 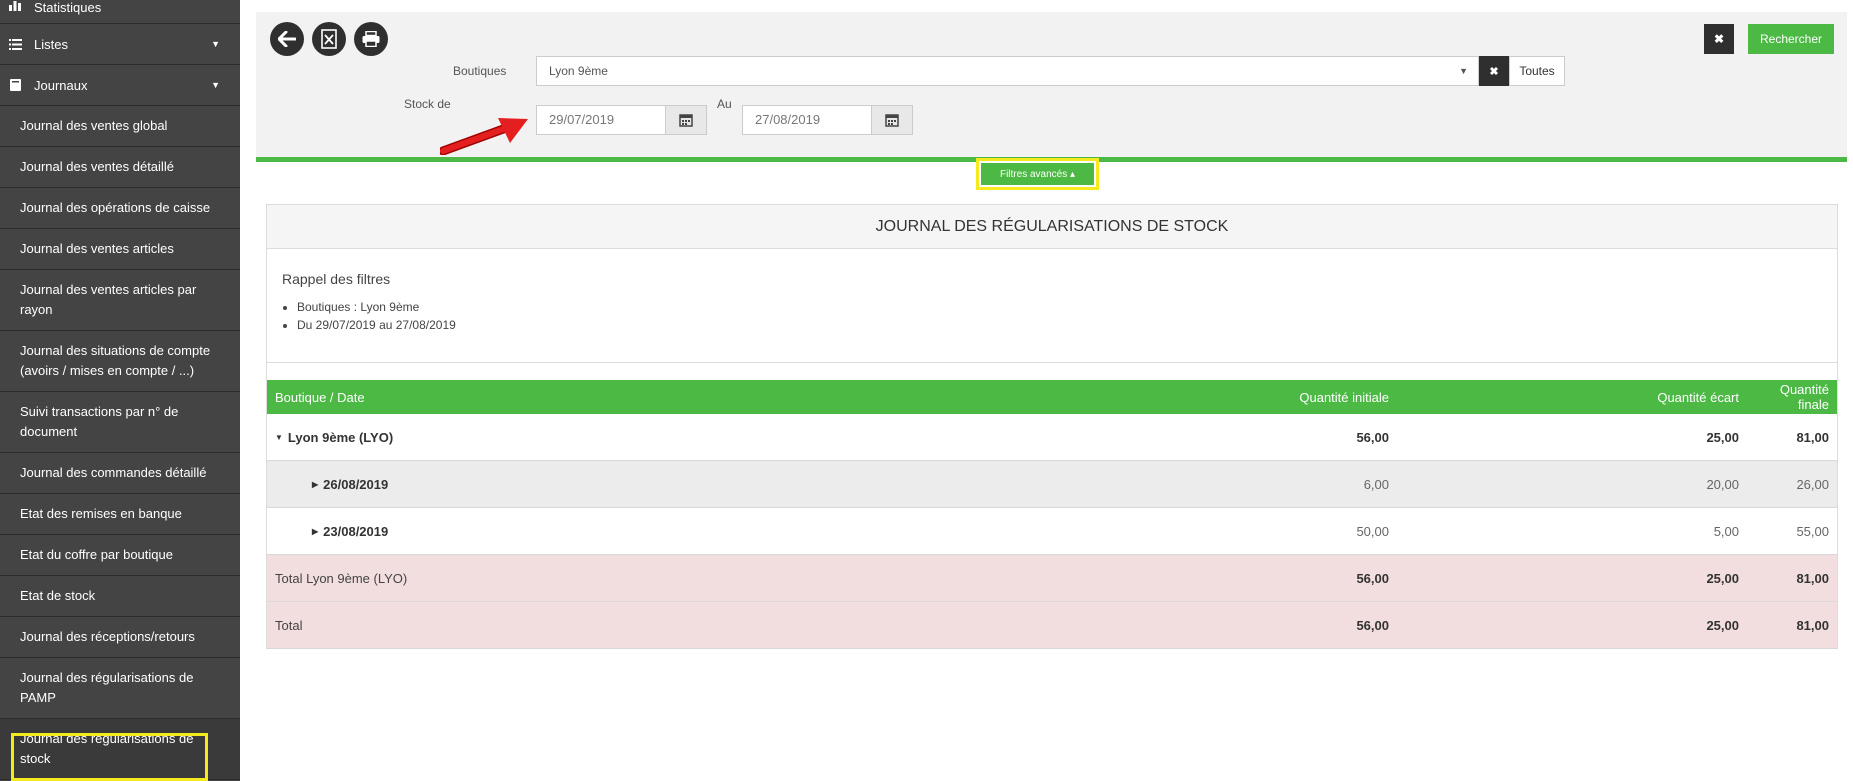 I want to click on row-label: Total, so click(x=289, y=625).